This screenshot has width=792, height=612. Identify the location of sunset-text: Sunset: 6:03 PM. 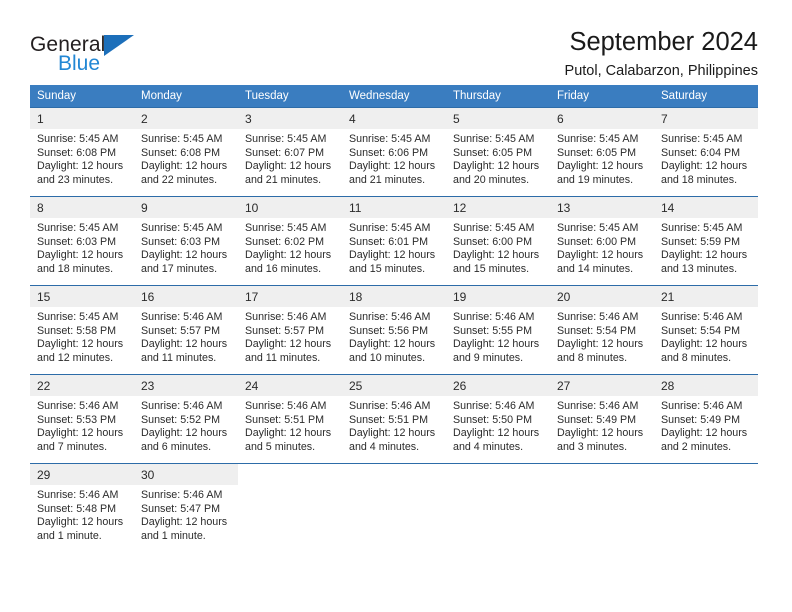
(77, 241).